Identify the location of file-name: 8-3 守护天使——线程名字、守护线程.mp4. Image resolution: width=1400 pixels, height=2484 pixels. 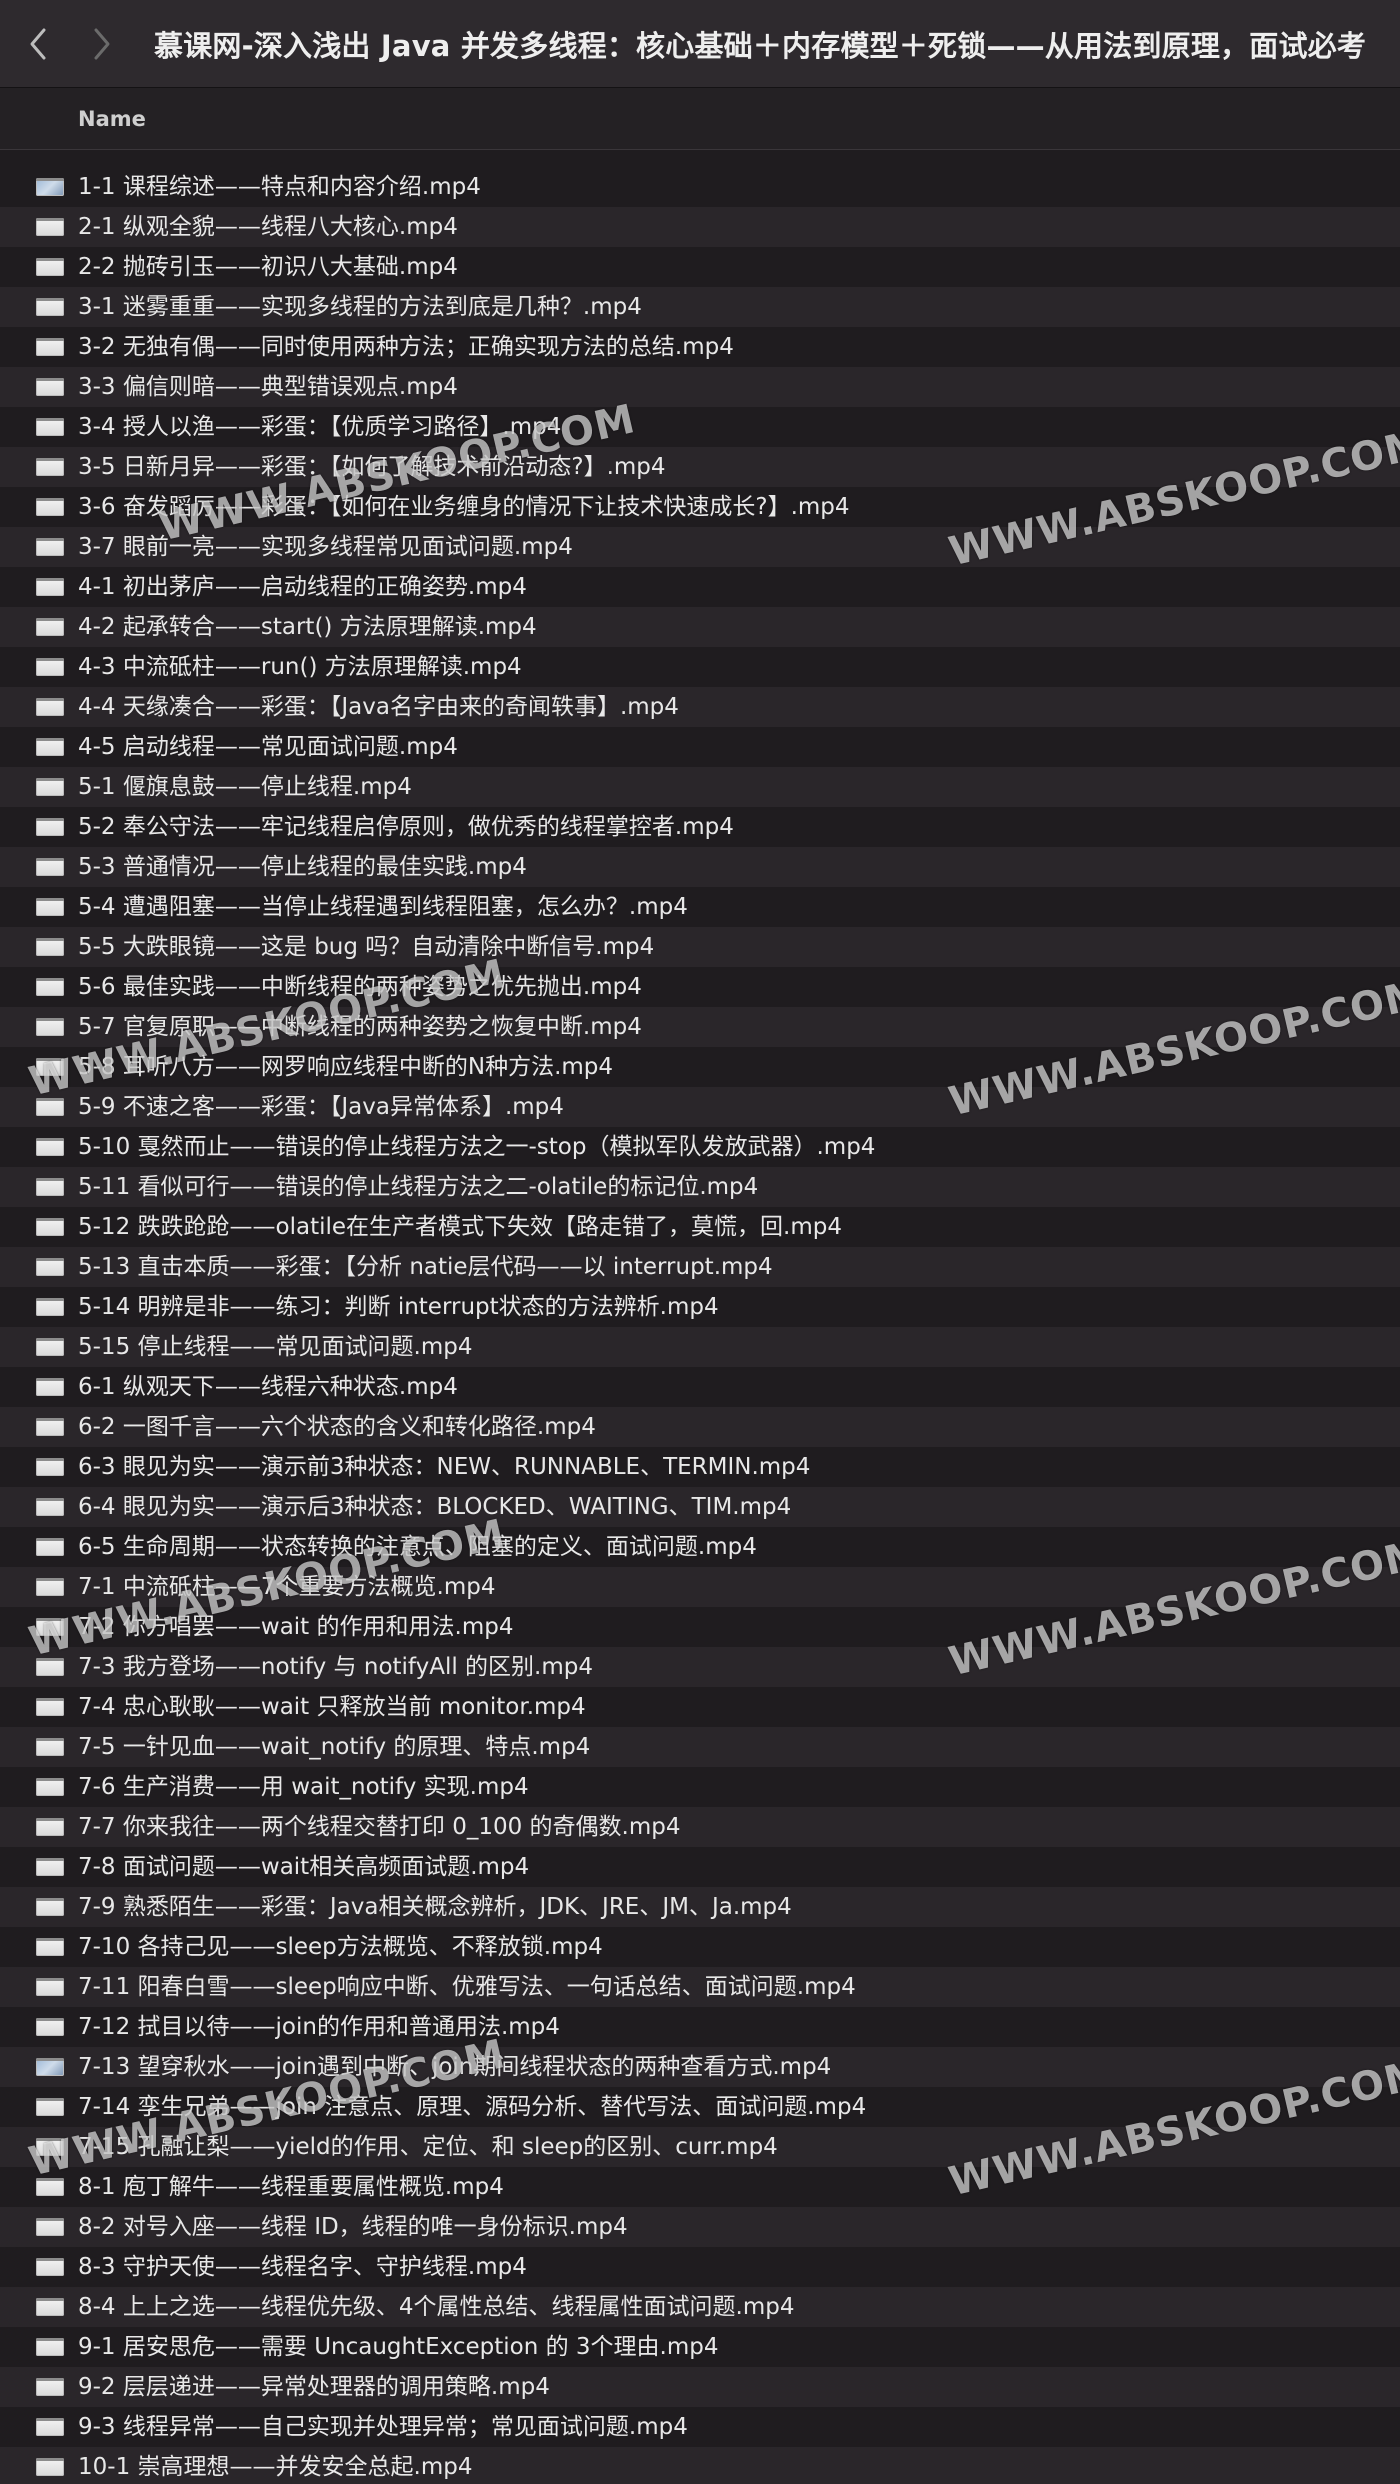
(302, 2267).